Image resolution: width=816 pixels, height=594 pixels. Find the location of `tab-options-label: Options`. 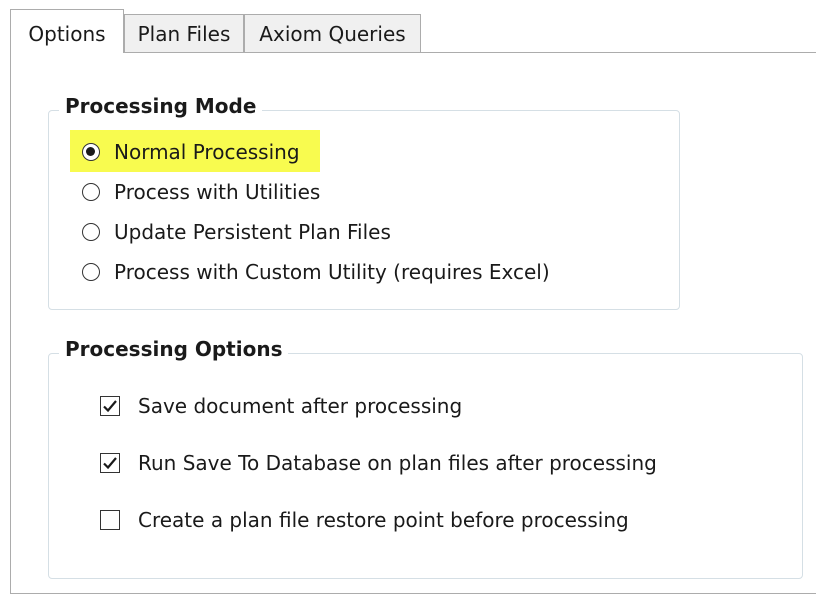

tab-options-label: Options is located at coordinates (67, 34).